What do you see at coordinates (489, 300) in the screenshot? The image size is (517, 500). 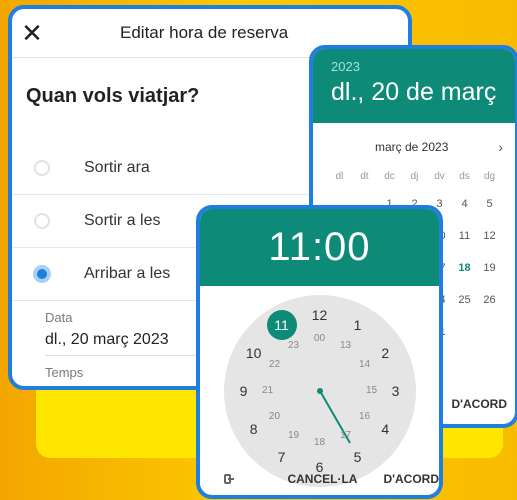 I see `calendar-day: 26` at bounding box center [489, 300].